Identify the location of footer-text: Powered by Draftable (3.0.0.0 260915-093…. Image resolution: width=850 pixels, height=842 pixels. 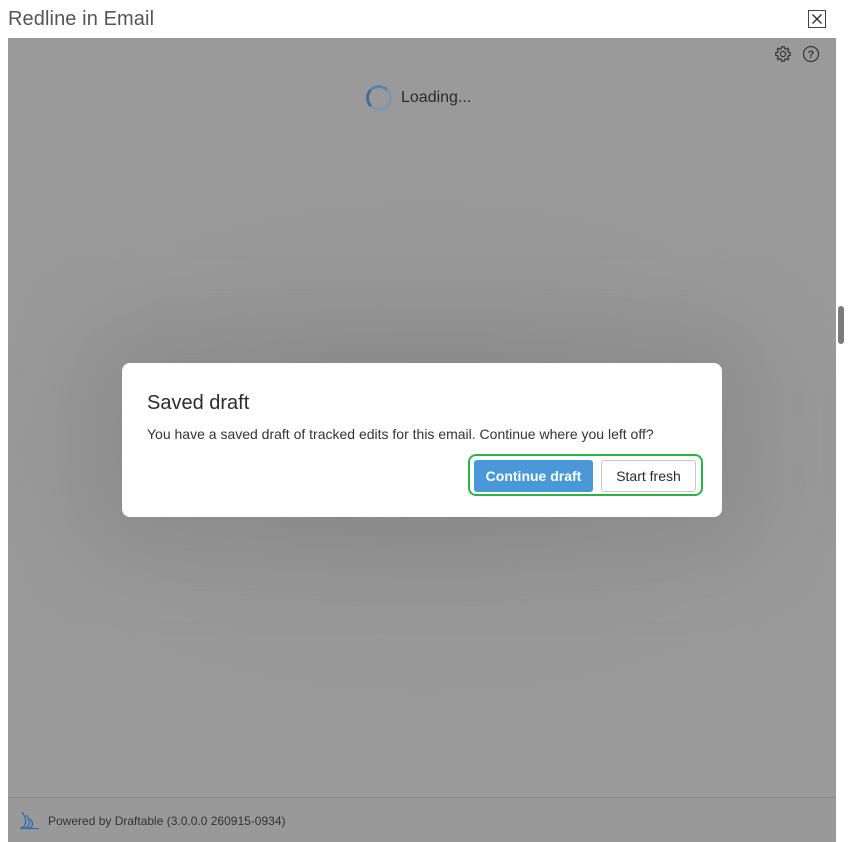
(167, 821).